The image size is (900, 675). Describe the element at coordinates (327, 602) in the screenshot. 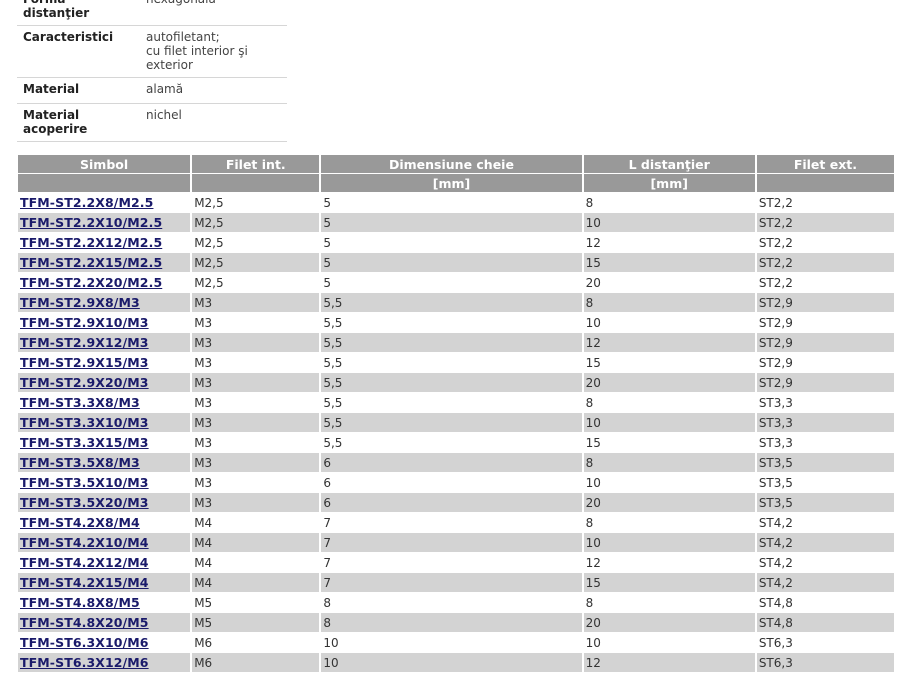

I see `cell-dimensiune-cheie: 8` at that location.